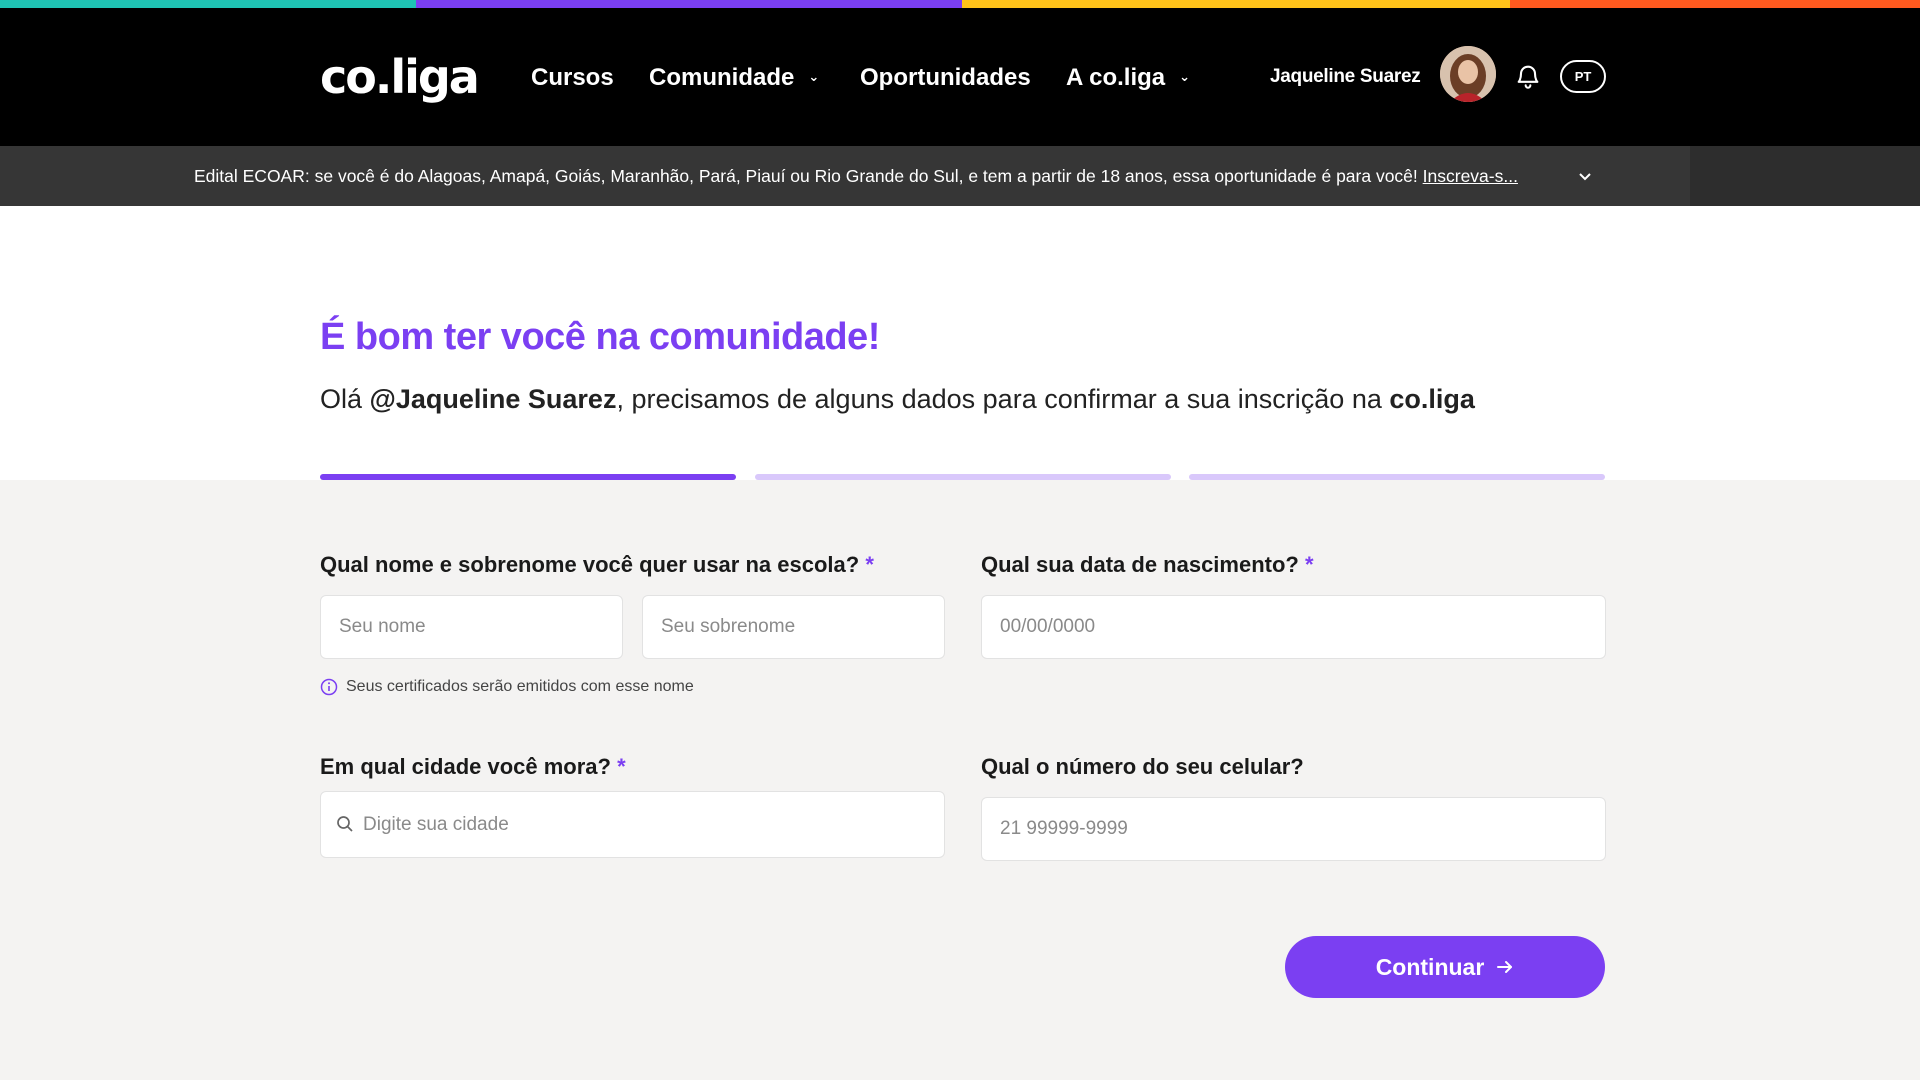 This screenshot has width=1920, height=1080. What do you see at coordinates (689, 4) in the screenshot?
I see `color-bar-purple` at bounding box center [689, 4].